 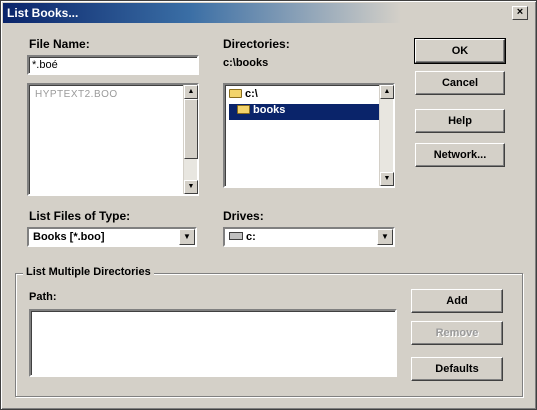 What do you see at coordinates (213, 343) in the screenshot?
I see `path-field` at bounding box center [213, 343].